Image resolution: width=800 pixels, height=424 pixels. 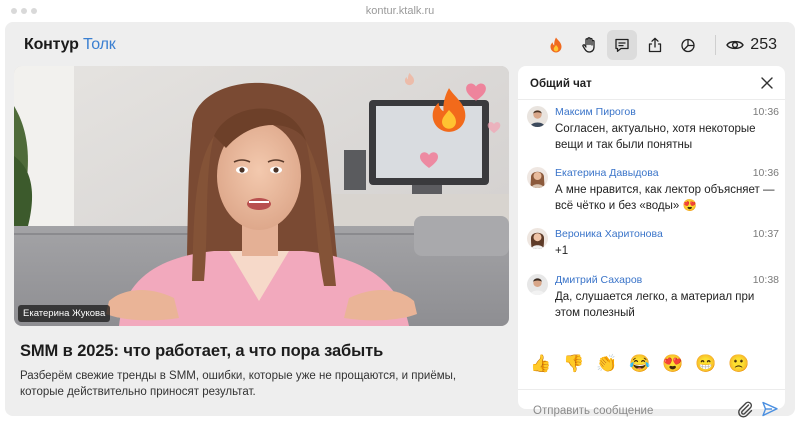 I want to click on chat-input-divider, so click(x=651, y=389).